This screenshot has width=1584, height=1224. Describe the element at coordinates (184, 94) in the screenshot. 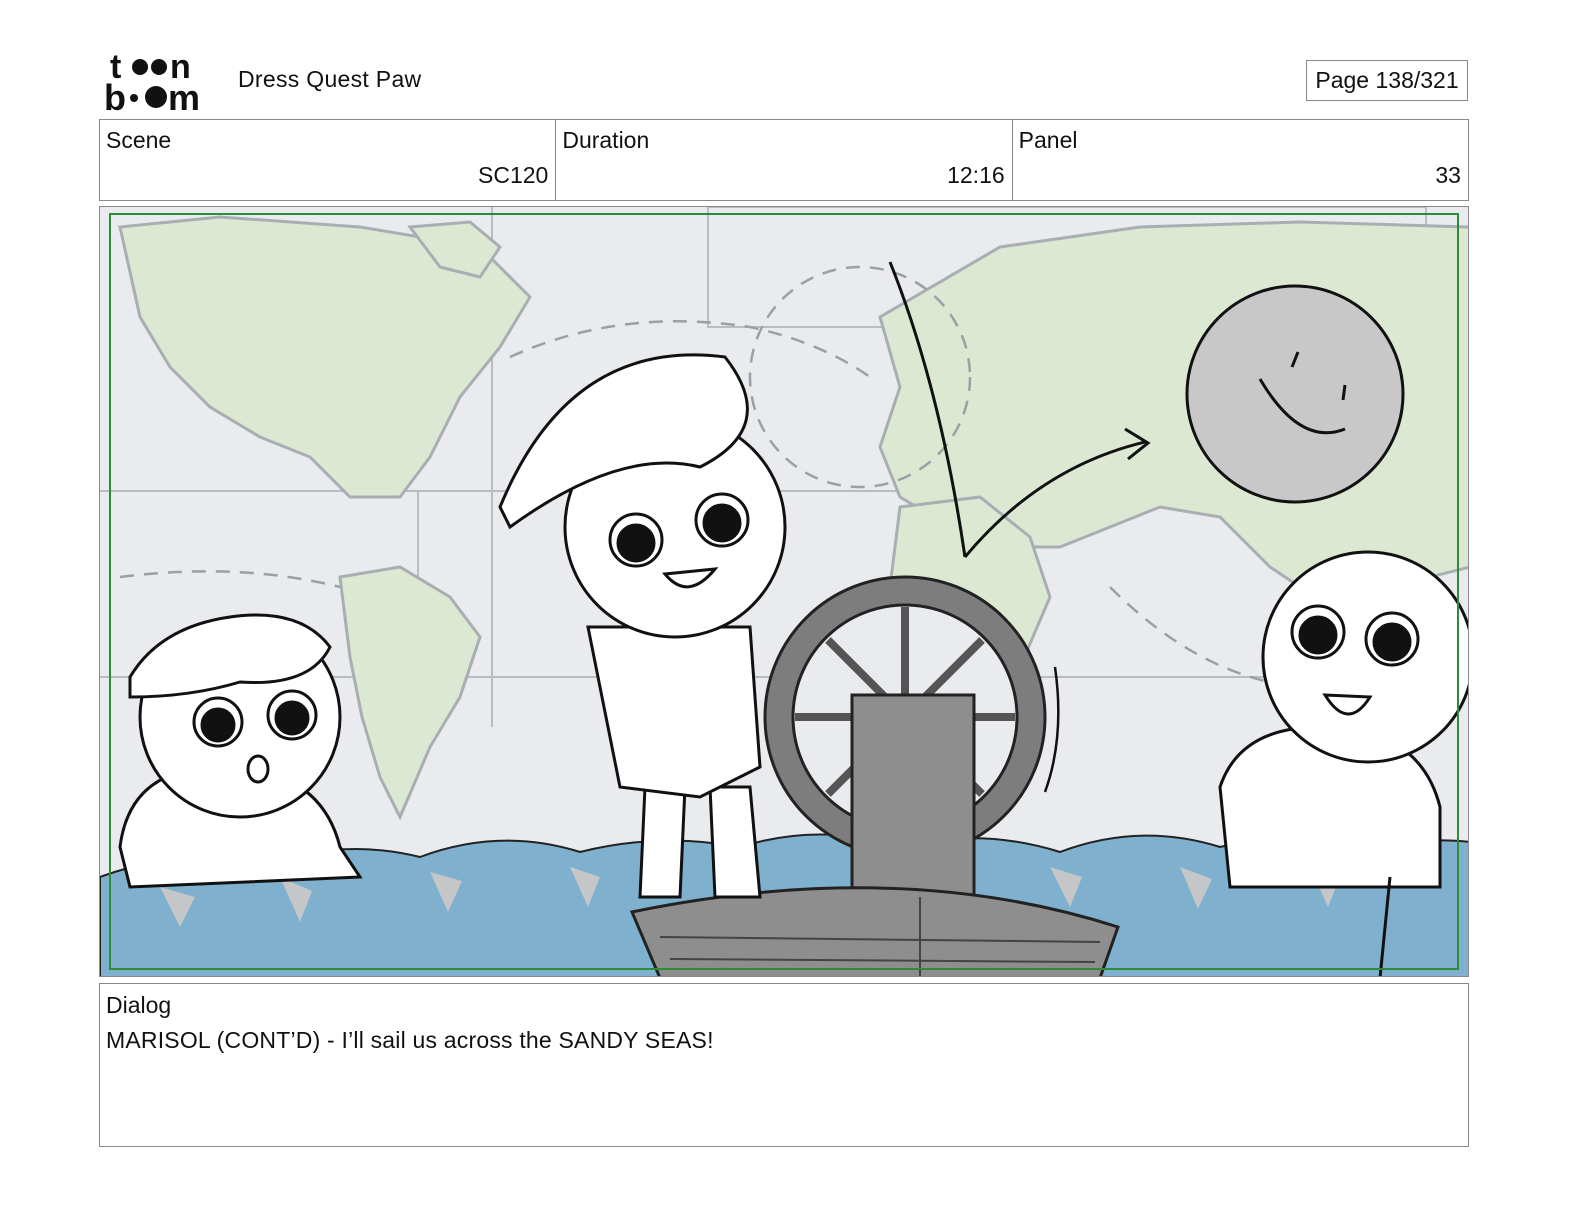

I see `svg-text: m` at that location.